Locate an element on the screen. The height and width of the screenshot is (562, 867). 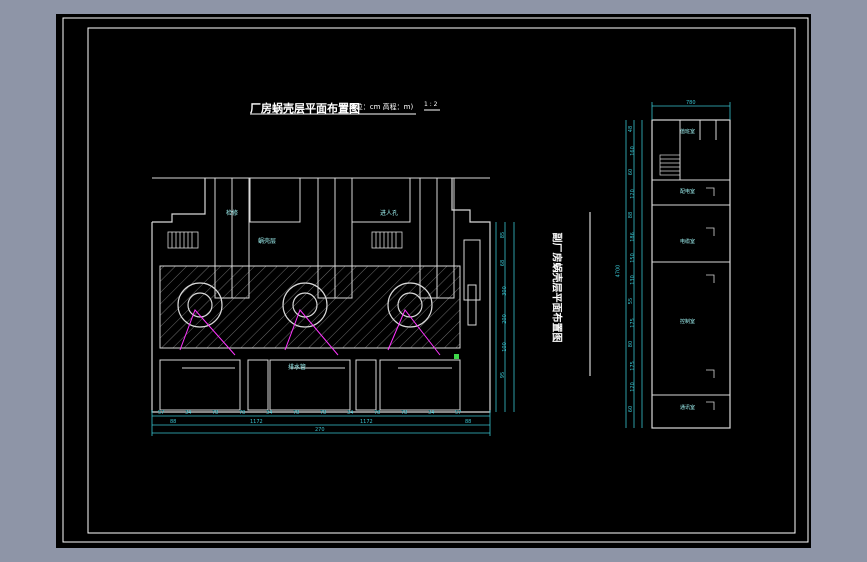
aux-dim-value: 150 is located at coordinates (632, 258).